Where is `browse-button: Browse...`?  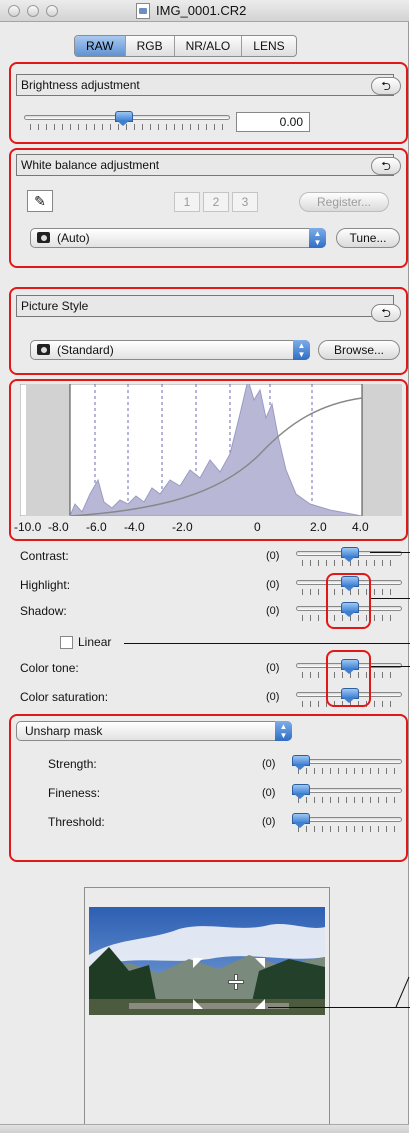
browse-button: Browse... is located at coordinates (359, 350).